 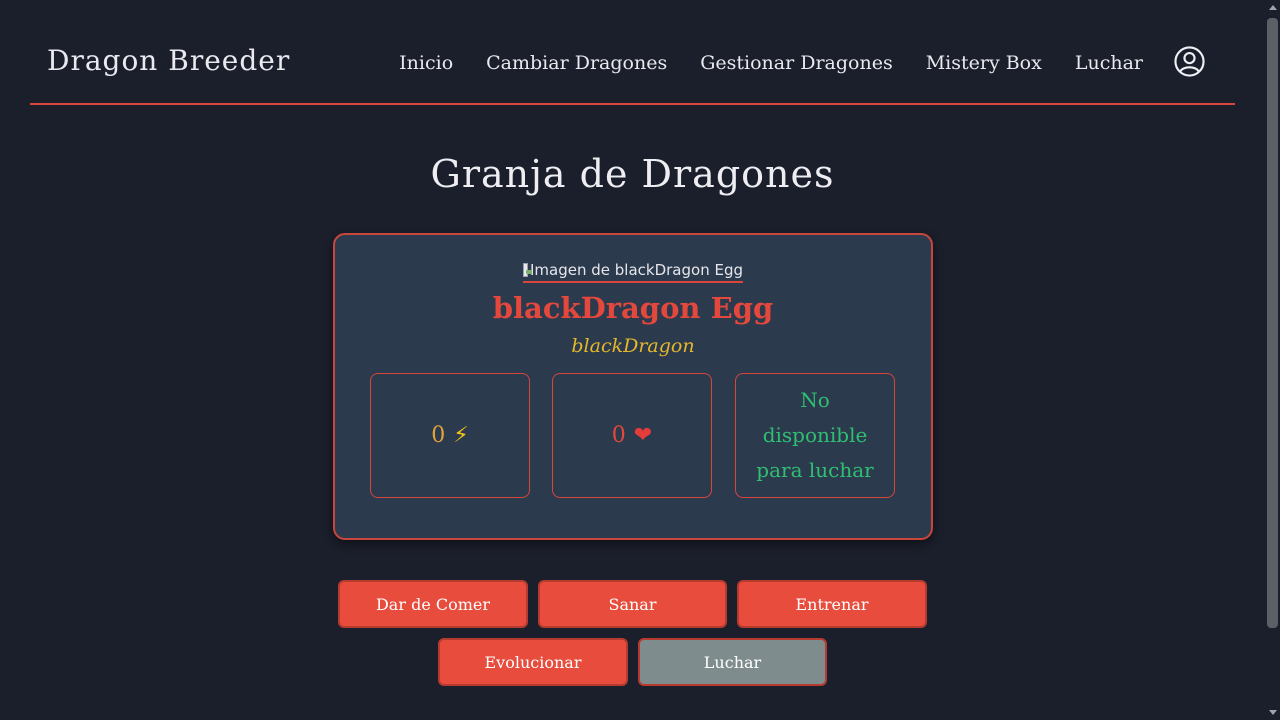 What do you see at coordinates (1189, 61) in the screenshot?
I see `user-circle-icon` at bounding box center [1189, 61].